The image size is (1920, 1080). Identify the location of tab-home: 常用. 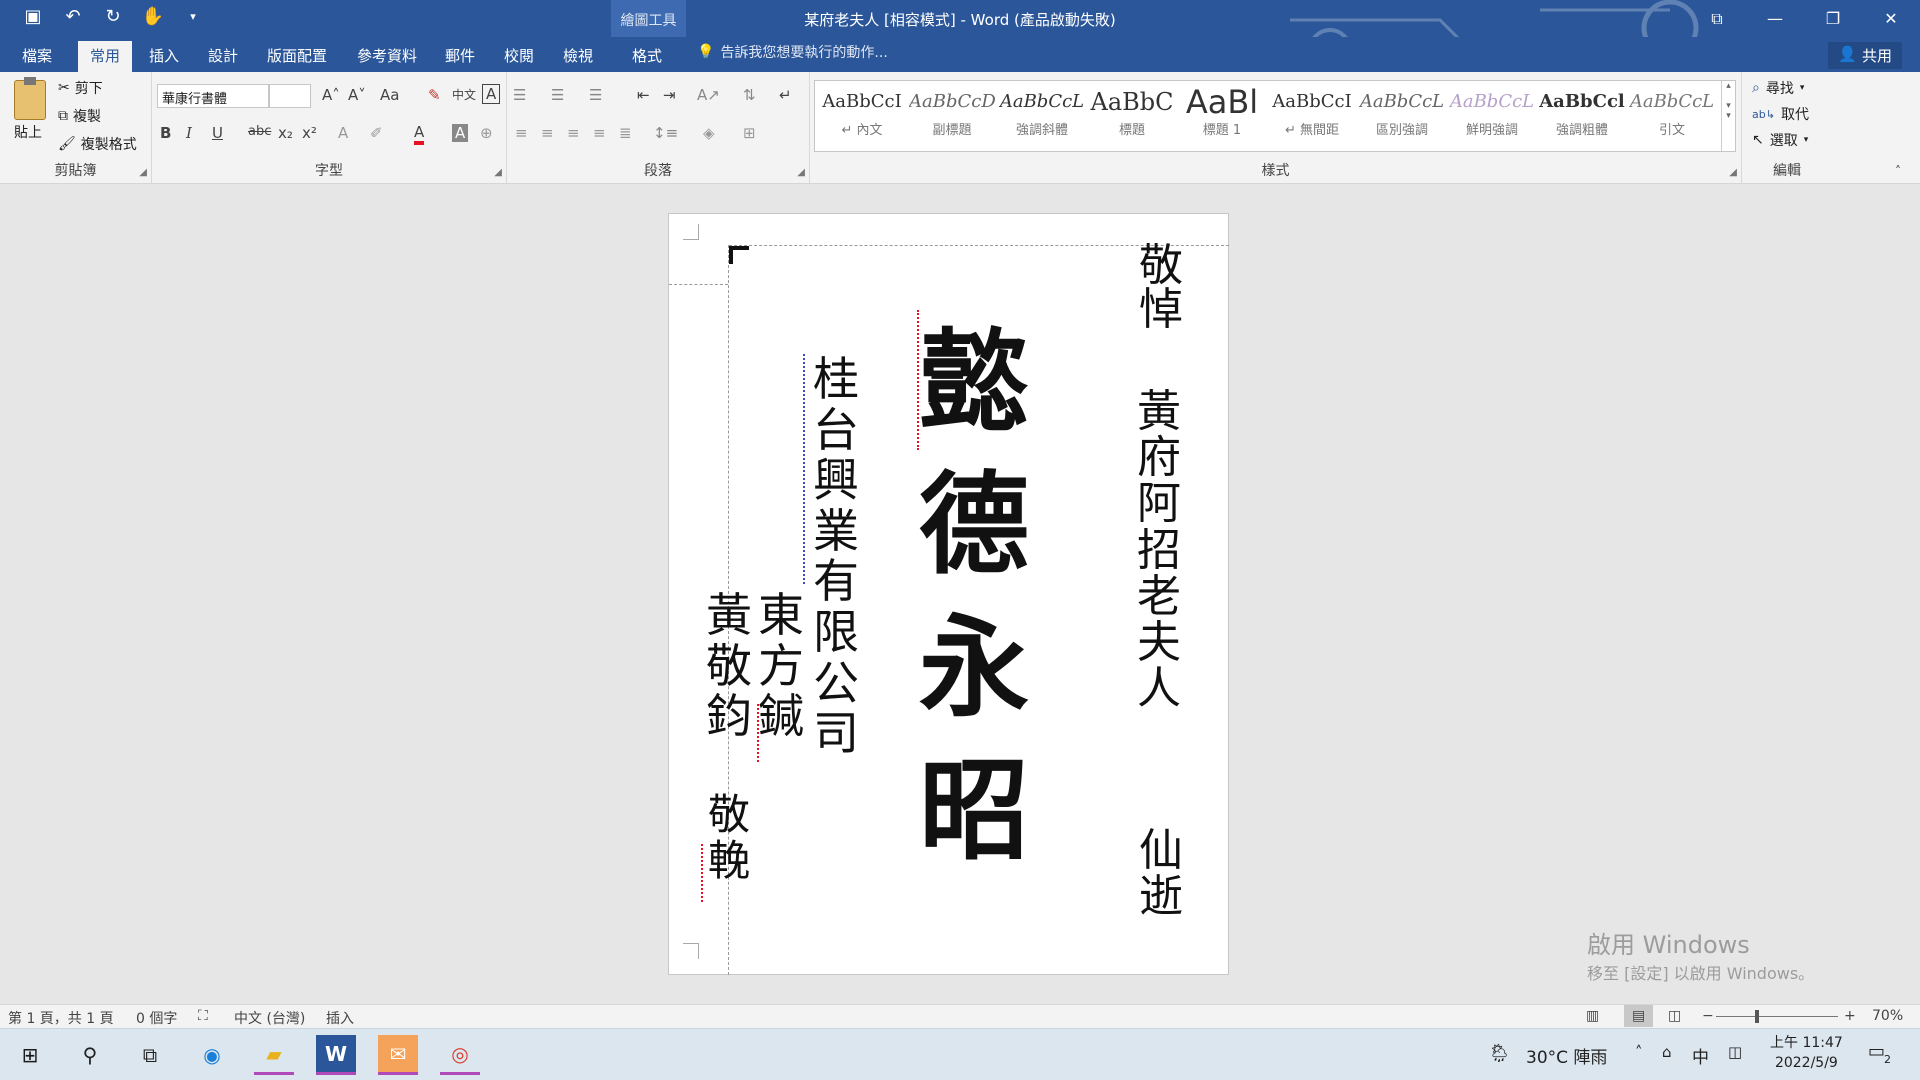
(105, 56).